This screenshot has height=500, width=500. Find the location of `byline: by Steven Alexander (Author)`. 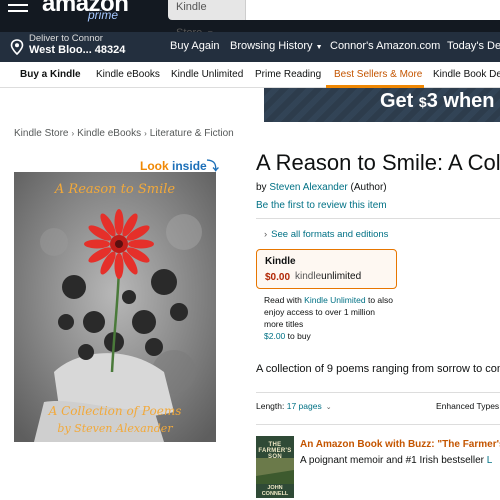

byline: by Steven Alexander (Author) is located at coordinates (321, 187).